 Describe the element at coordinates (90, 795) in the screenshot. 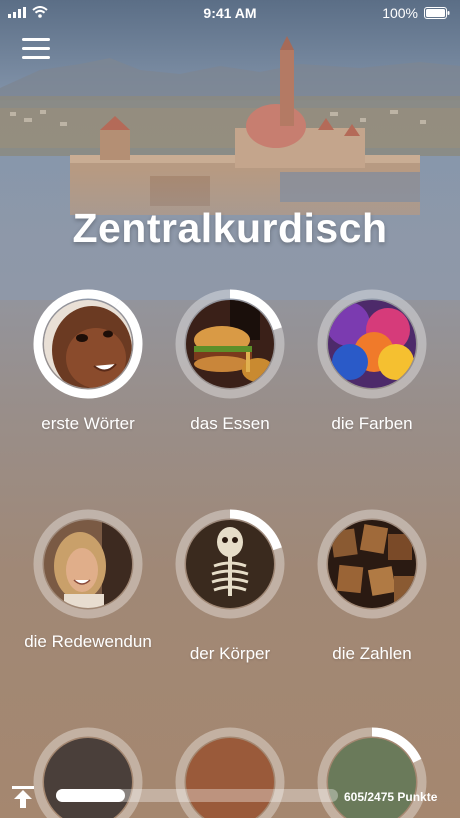

I see `points-progress-fill` at that location.